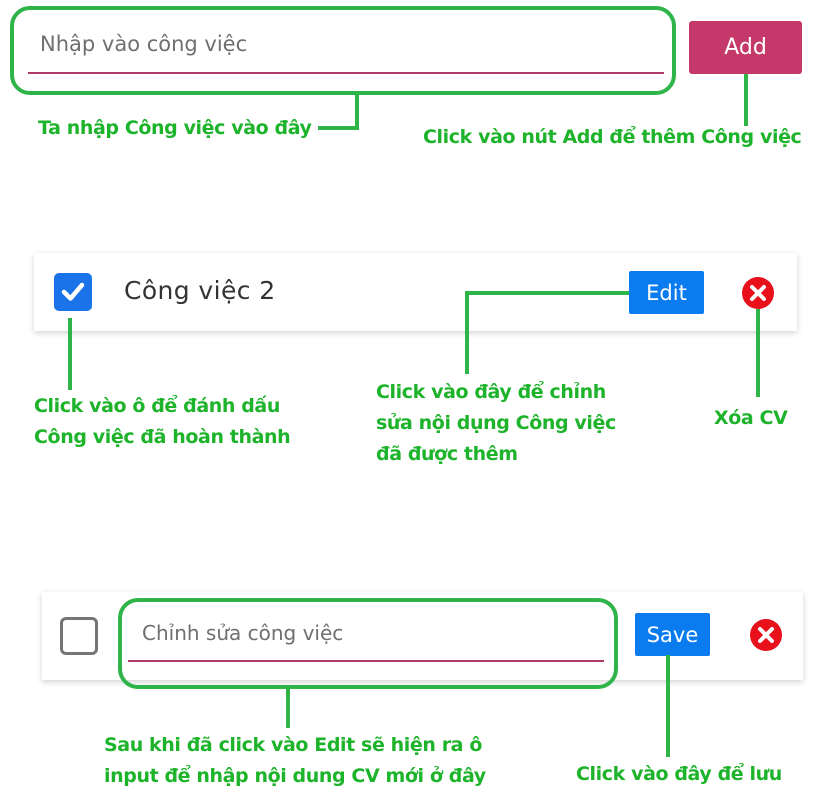  Describe the element at coordinates (679, 774) in the screenshot. I see `annotation-save-note: Click vào đây để lưu` at that location.